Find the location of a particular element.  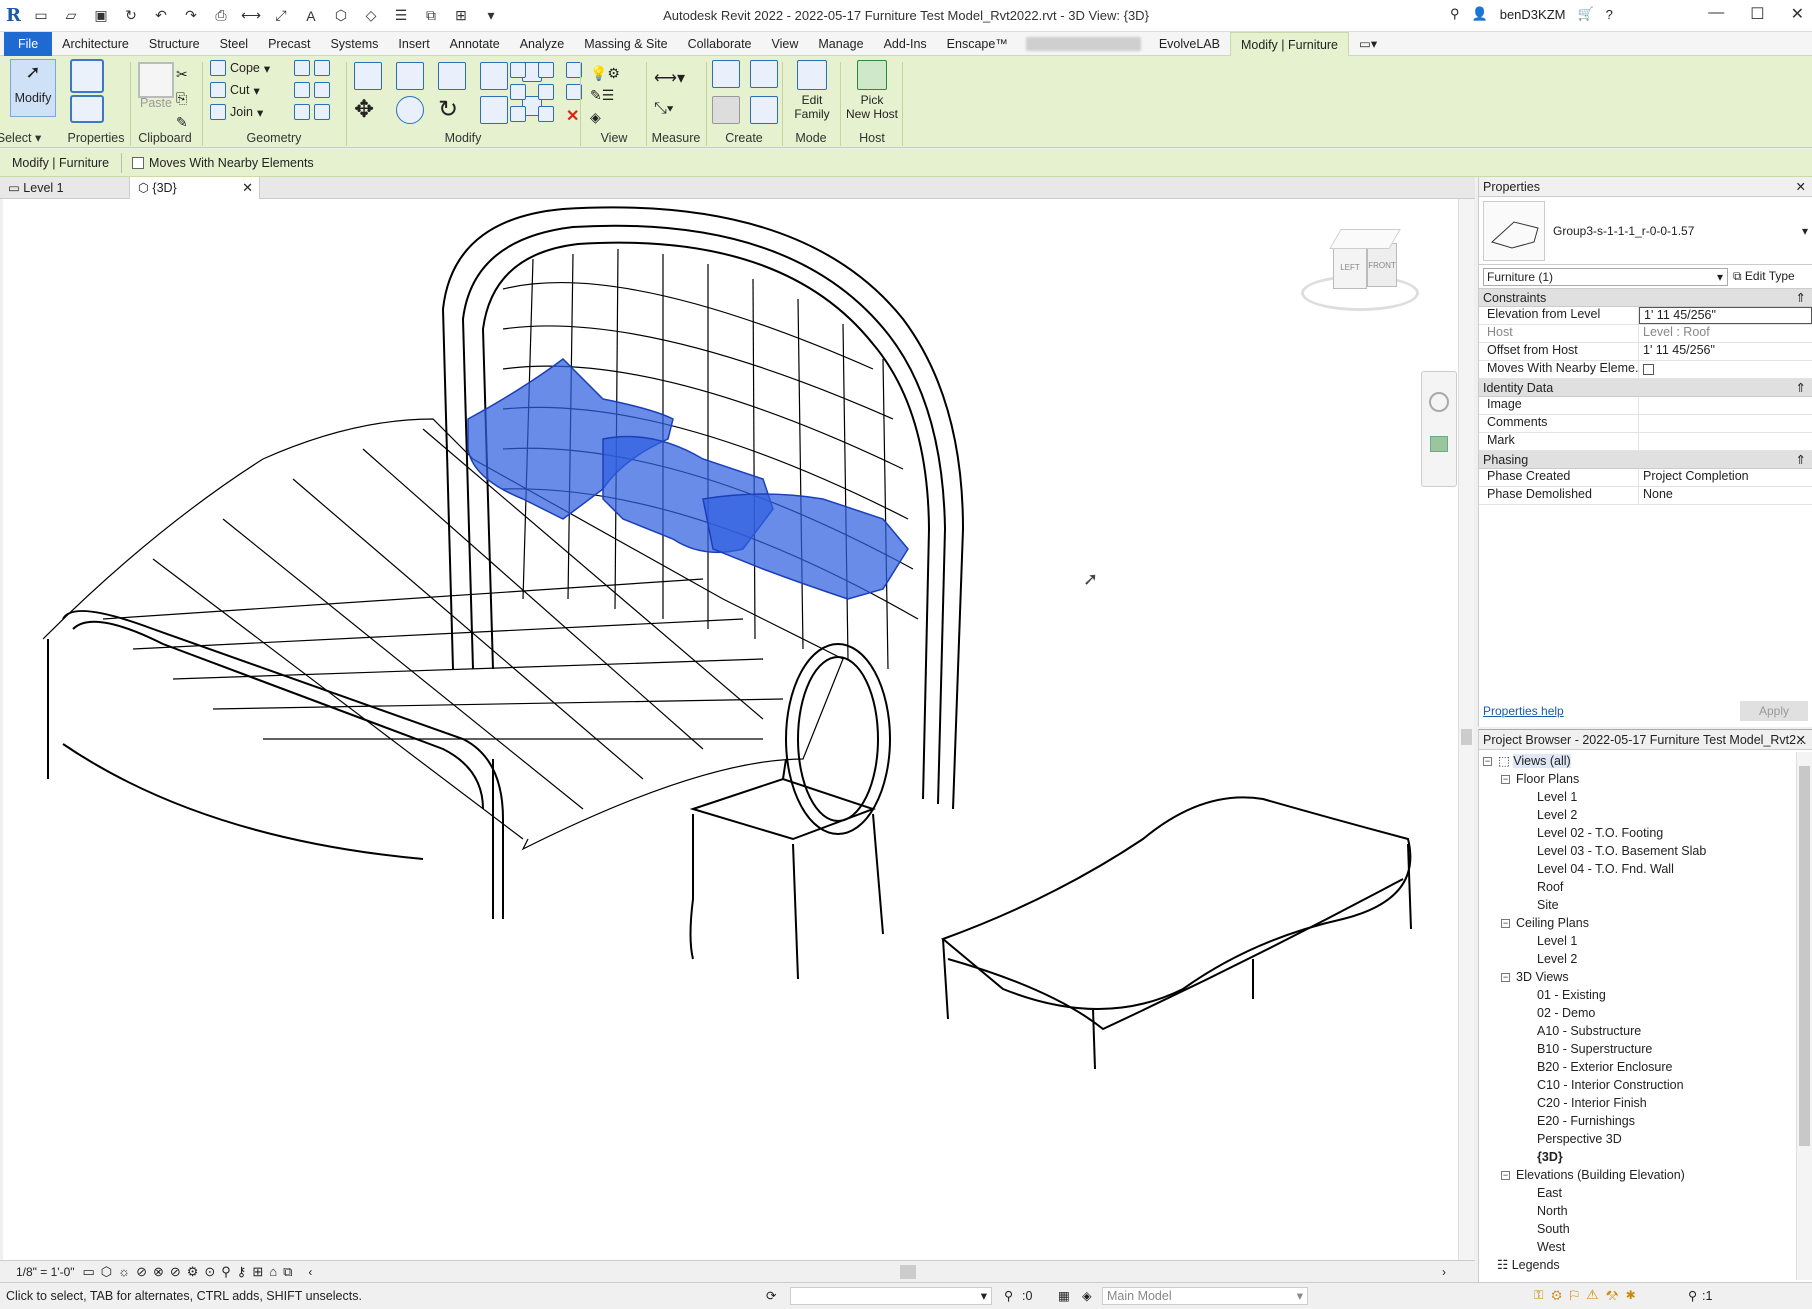

align-icon is located at coordinates (368, 76).